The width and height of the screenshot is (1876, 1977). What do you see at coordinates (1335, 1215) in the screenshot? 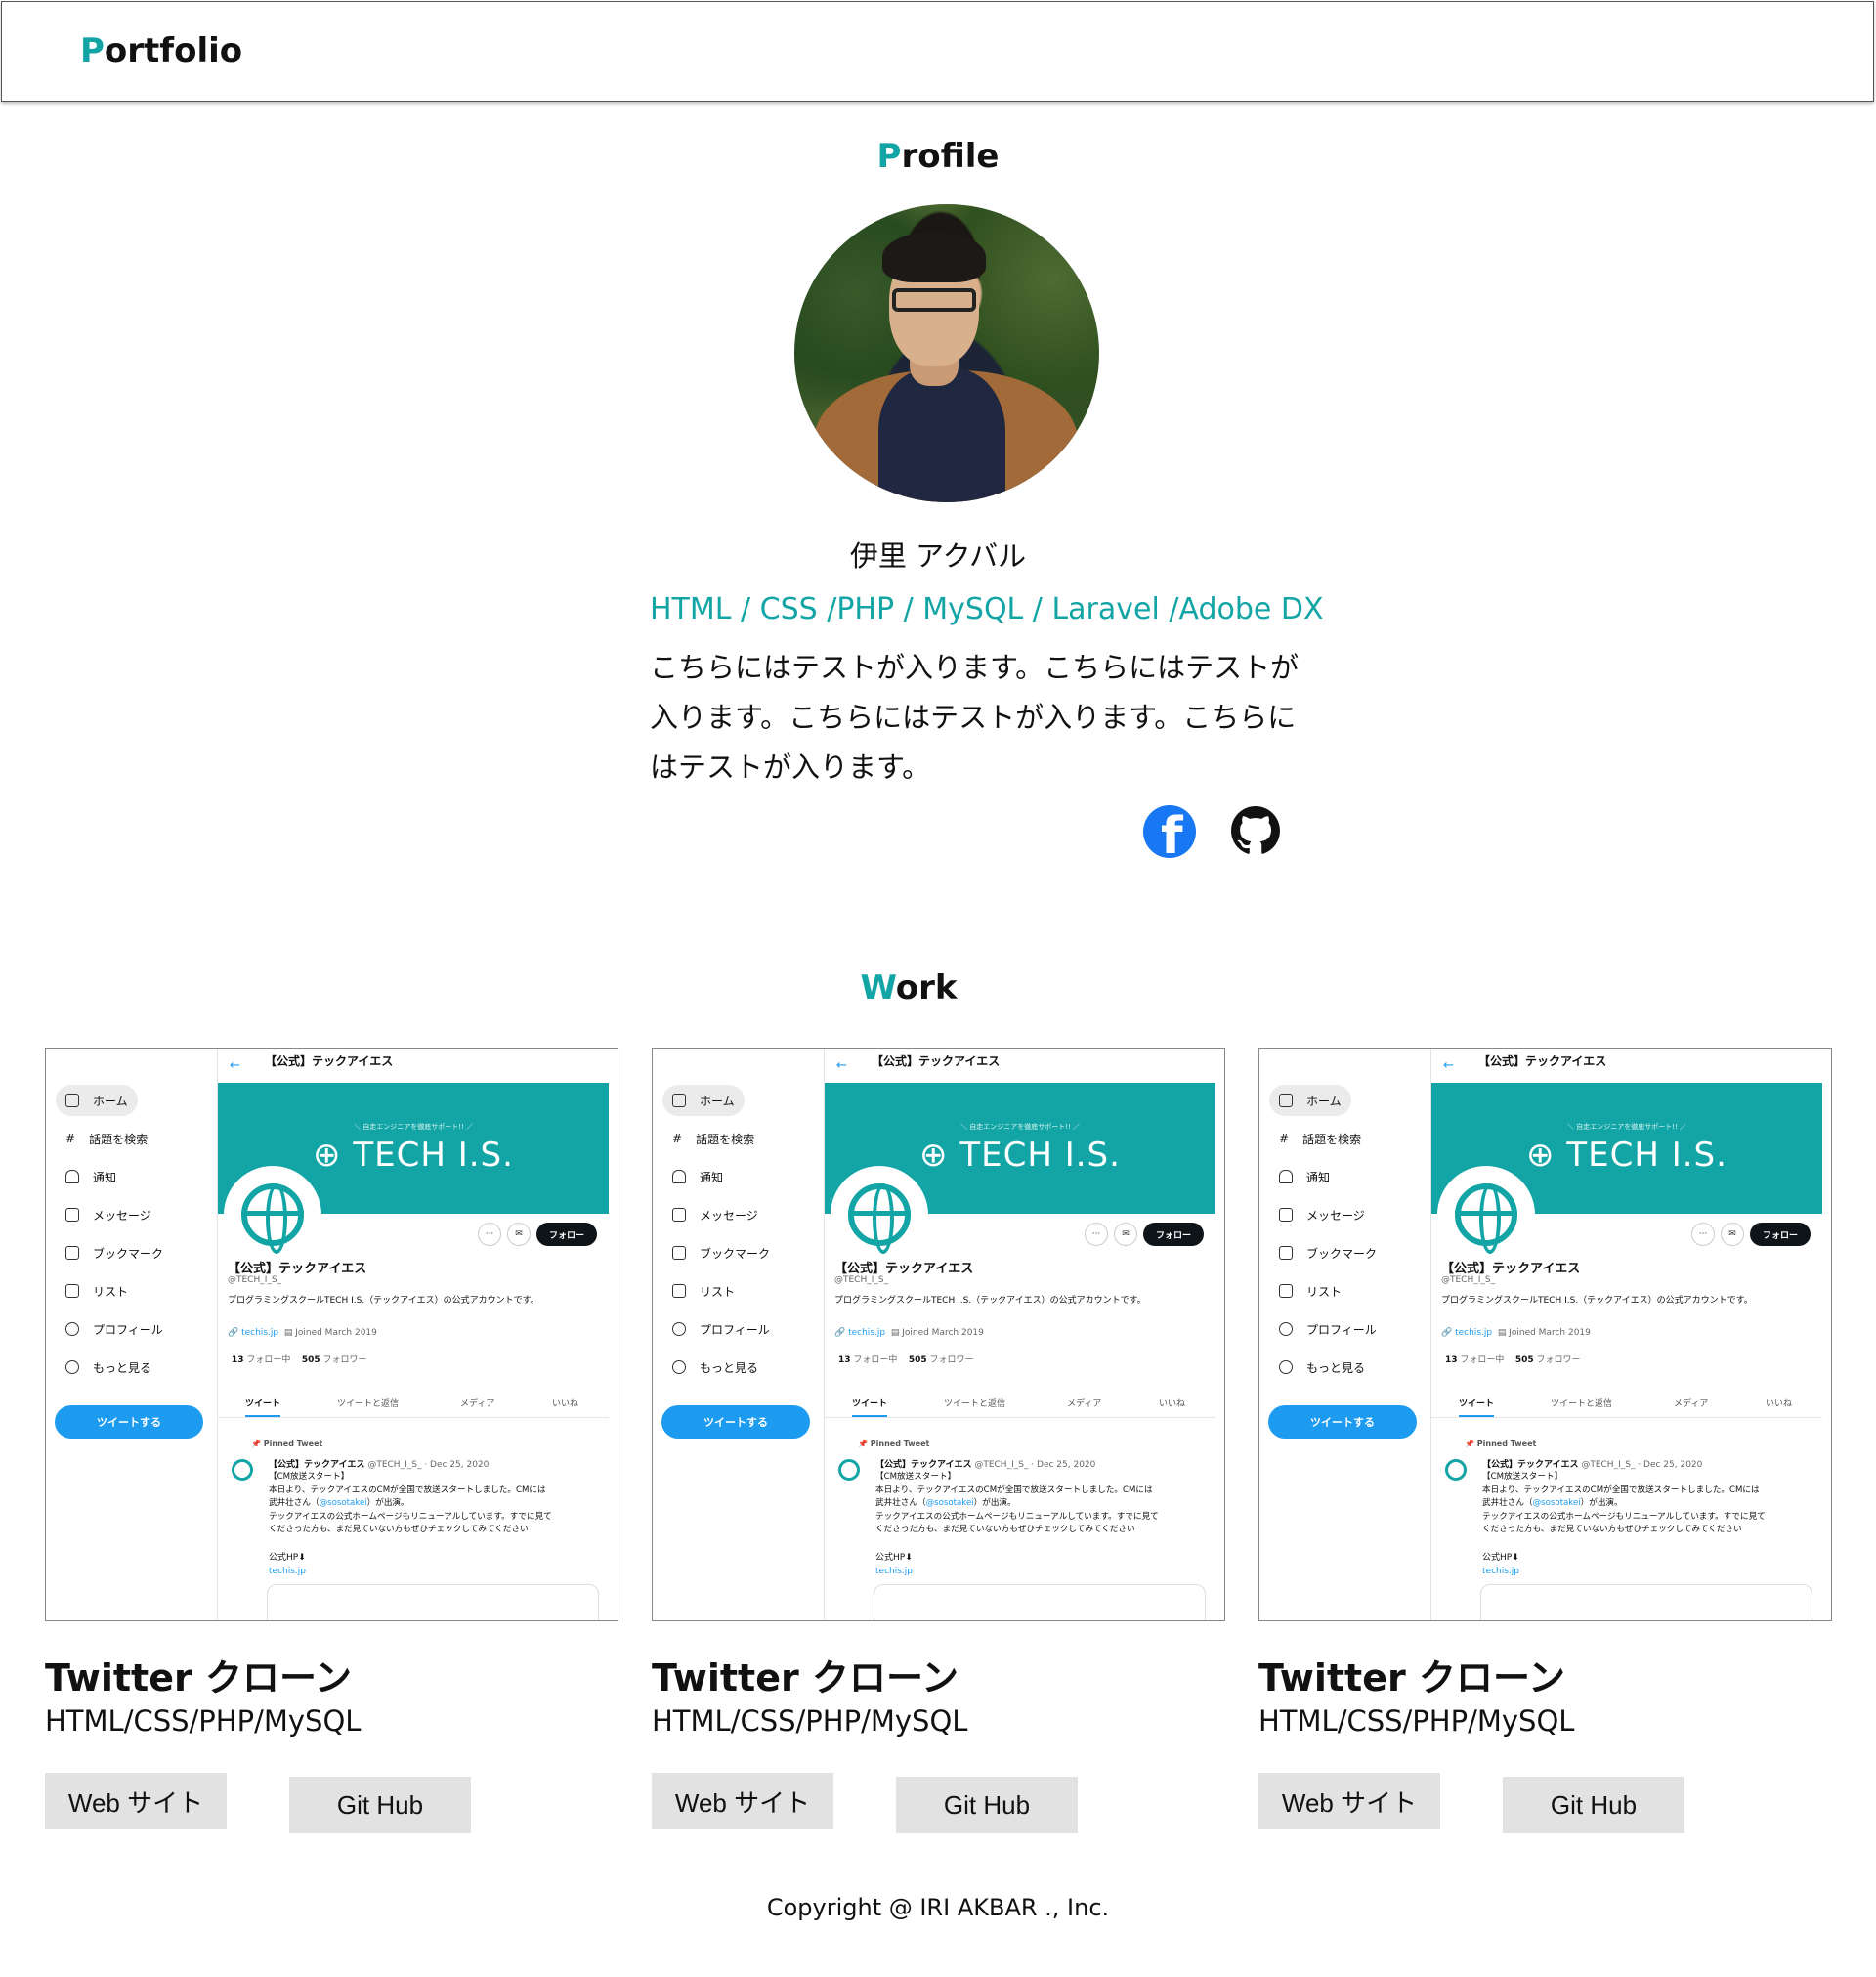
I see `shot-nav-label: メッセージ` at bounding box center [1335, 1215].